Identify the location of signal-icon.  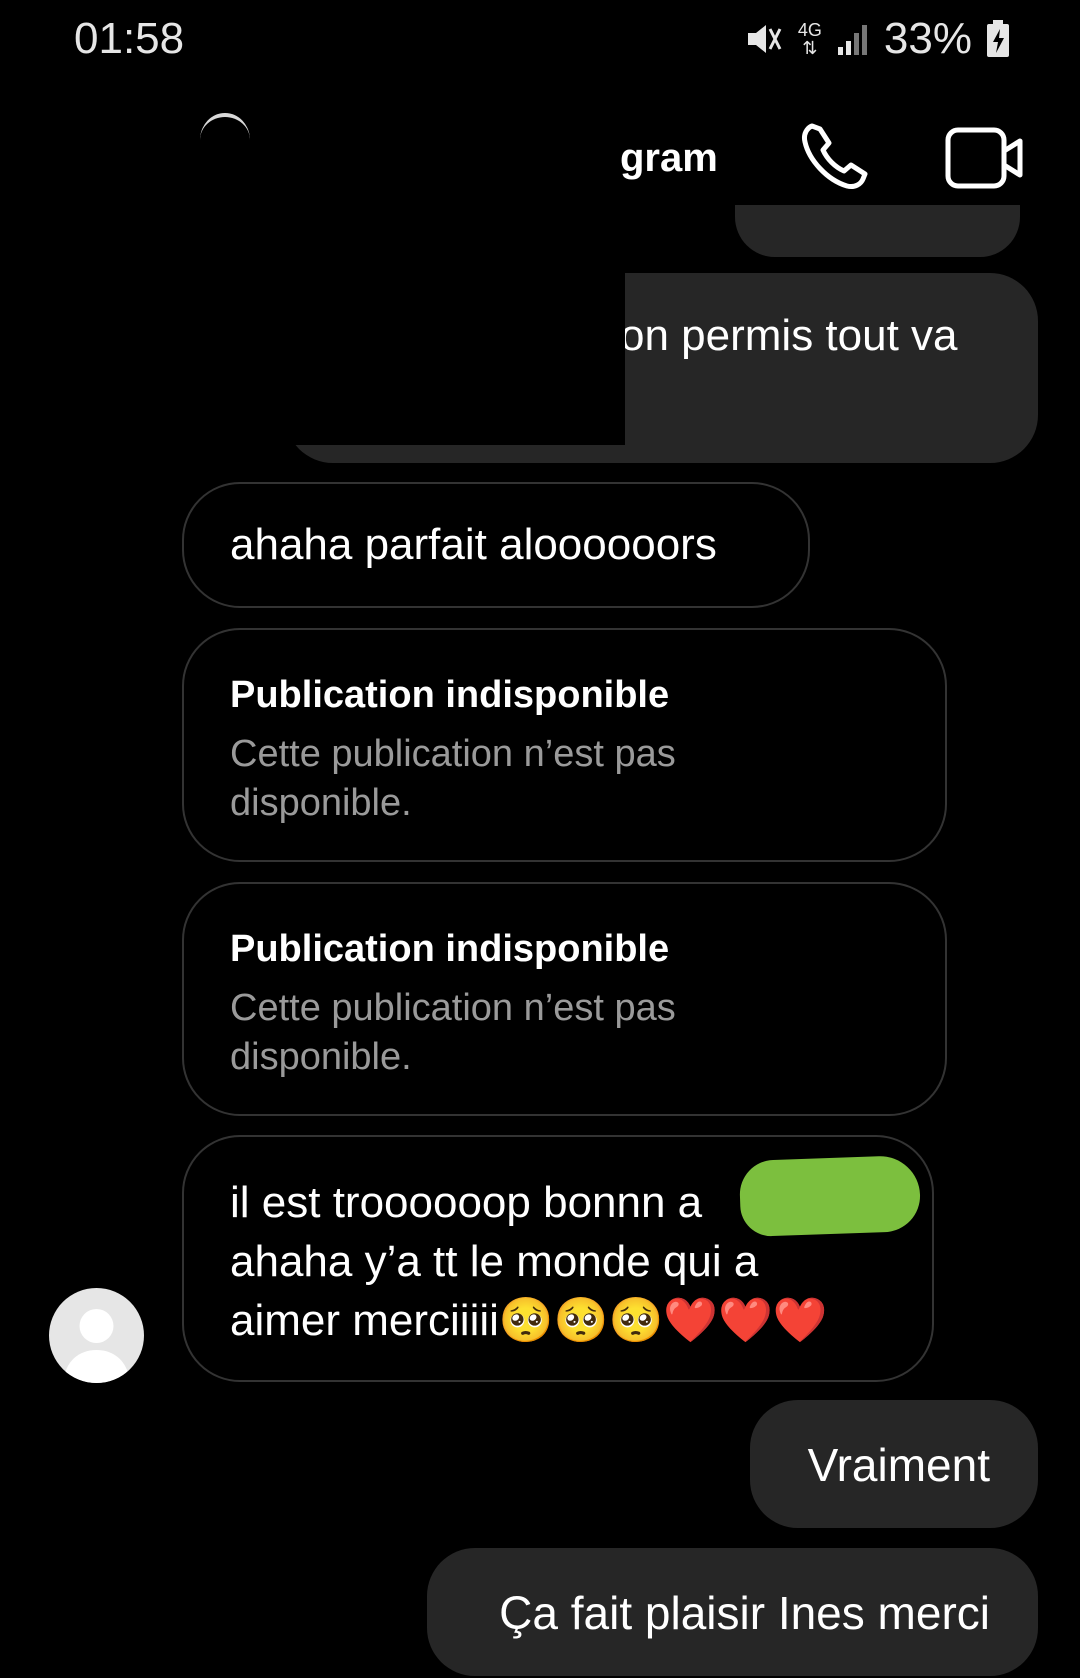
(853, 39).